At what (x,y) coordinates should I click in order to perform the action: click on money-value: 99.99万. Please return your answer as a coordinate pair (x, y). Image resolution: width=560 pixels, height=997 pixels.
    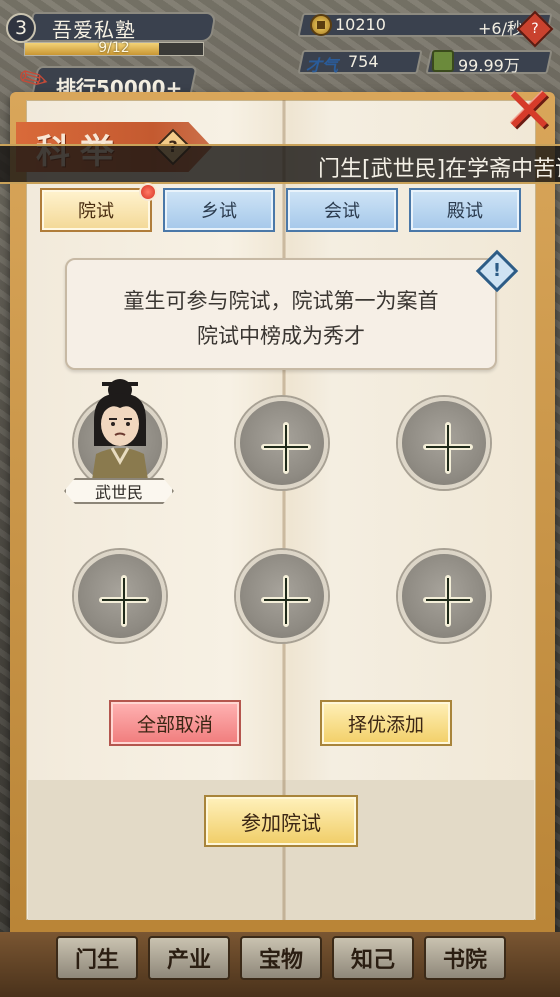
    Looking at the image, I should click on (489, 65).